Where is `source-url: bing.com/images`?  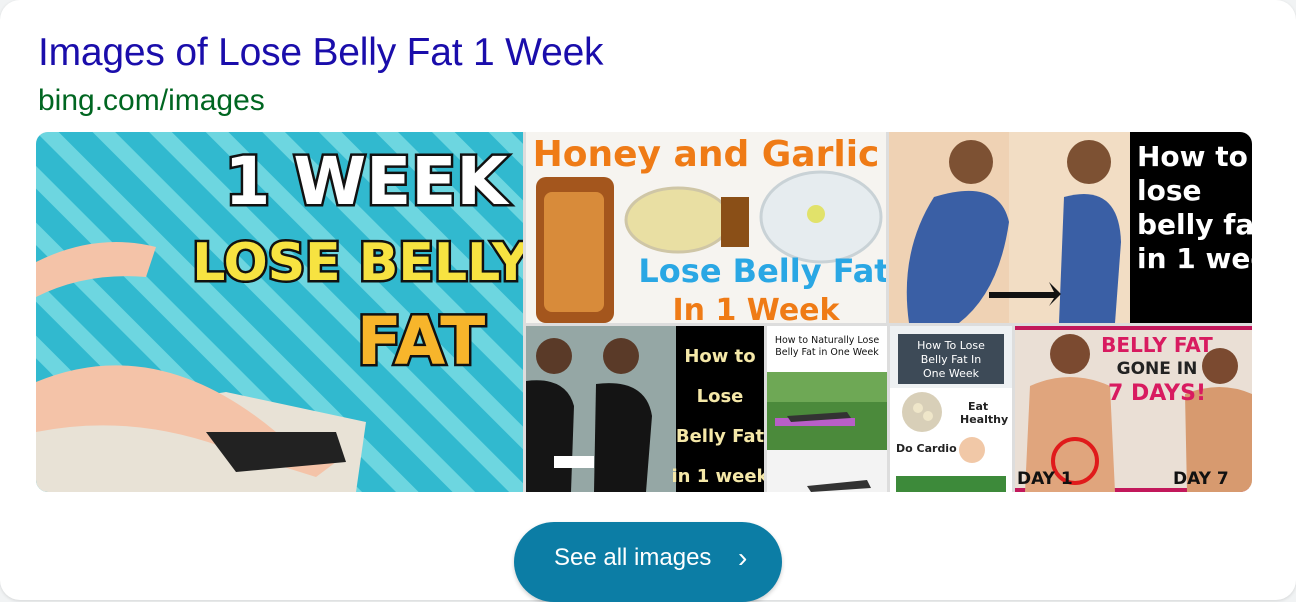 source-url: bing.com/images is located at coordinates (151, 100).